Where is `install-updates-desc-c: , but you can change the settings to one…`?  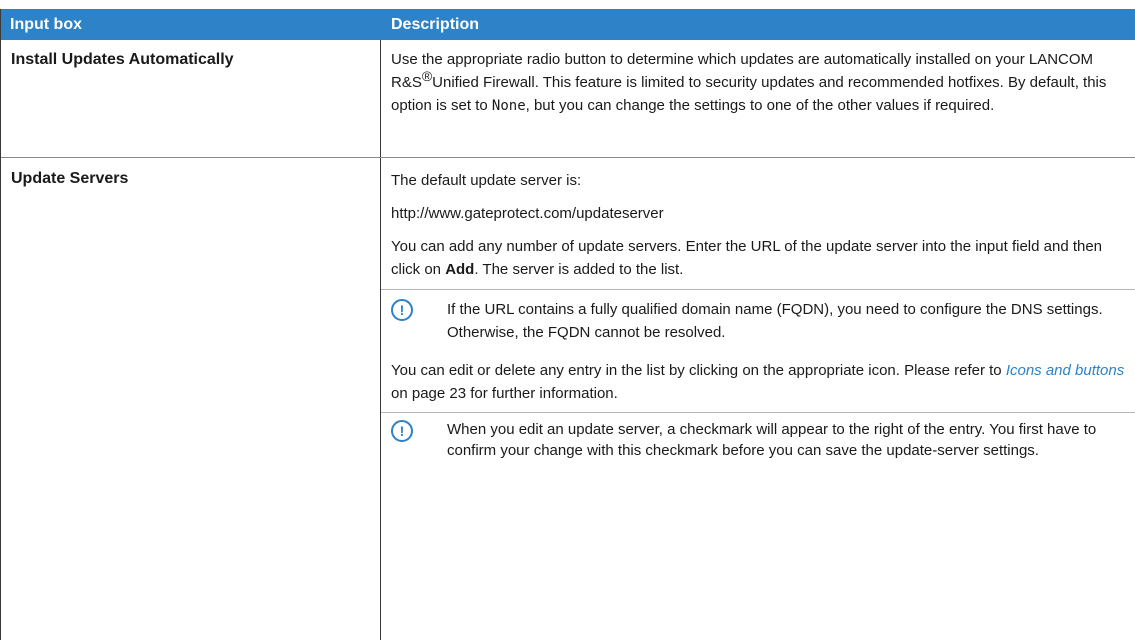 install-updates-desc-c: , but you can change the settings to one… is located at coordinates (760, 105).